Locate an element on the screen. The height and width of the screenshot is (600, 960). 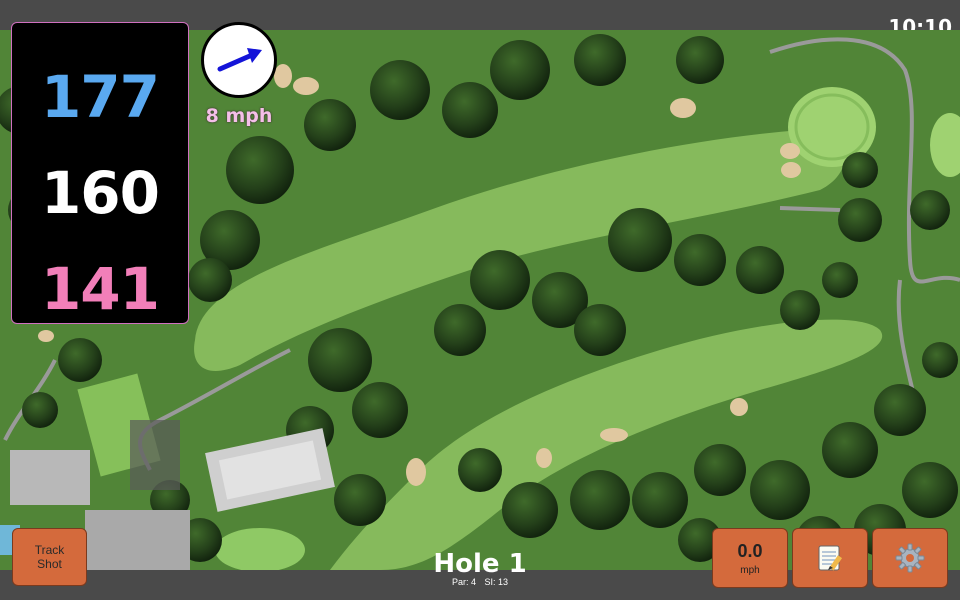
track-shot-button: Track Shot is located at coordinates (49, 557).